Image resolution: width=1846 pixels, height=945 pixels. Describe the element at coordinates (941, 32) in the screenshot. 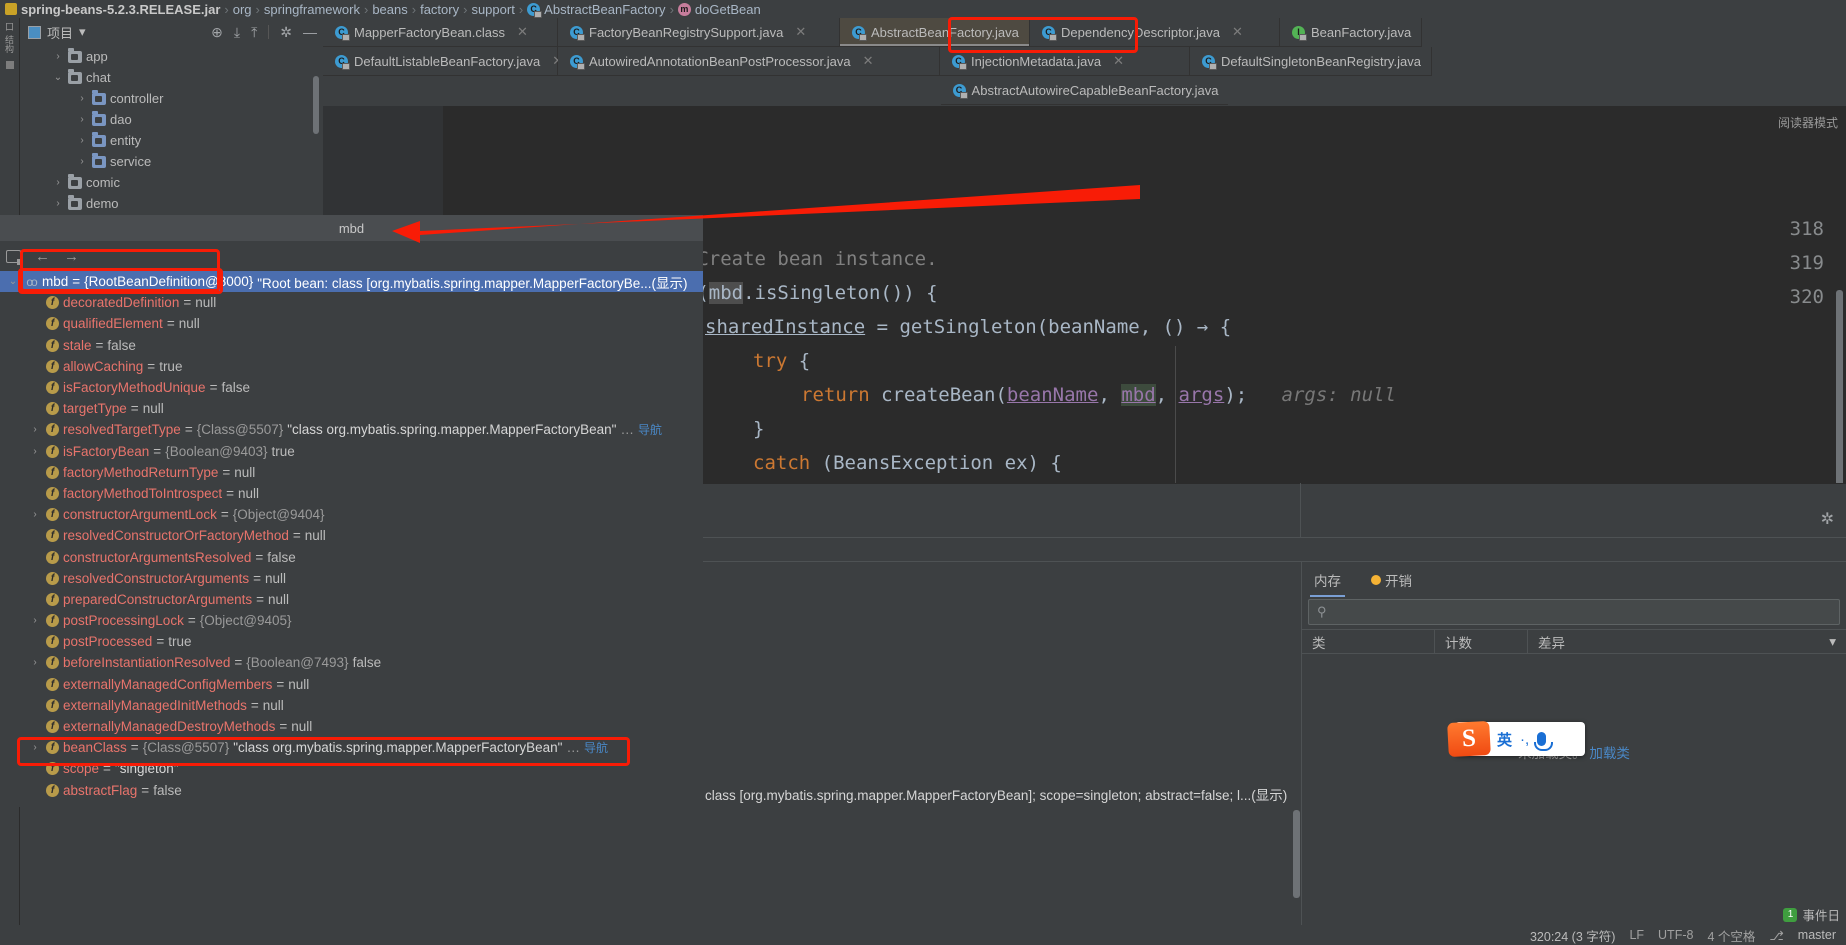

I see `editor-tab-AbstractBeanFactory-java: CAbstractBeanFactory.java✕` at that location.